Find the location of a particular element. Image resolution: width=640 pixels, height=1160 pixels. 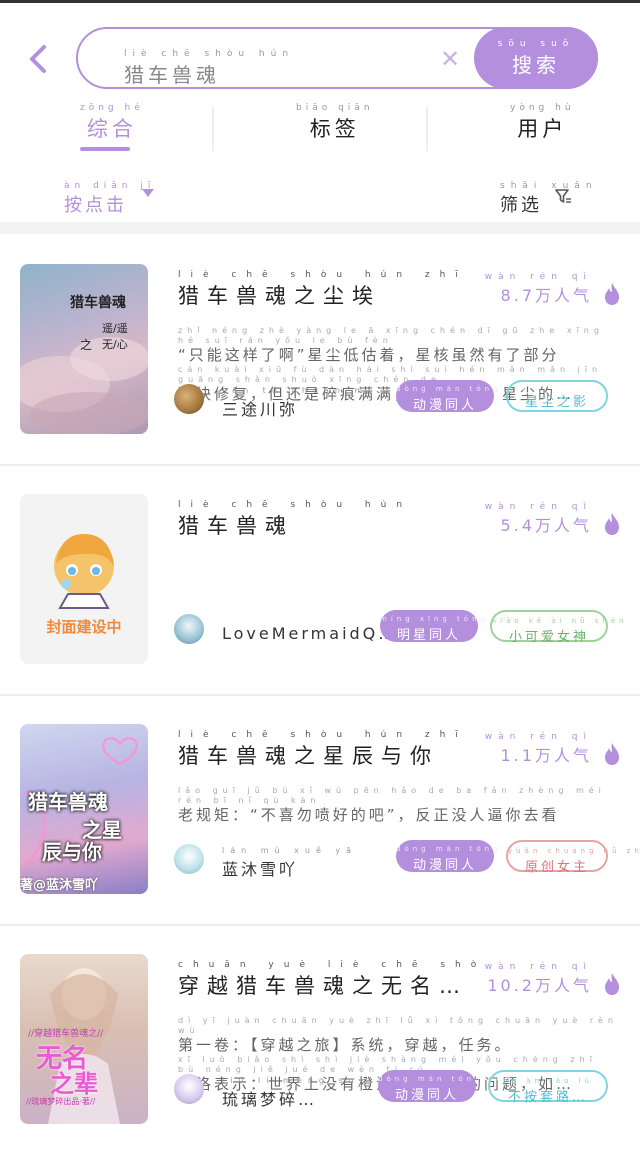

author-pinyin: sān tú chuān mí is located at coordinates (299, 390).